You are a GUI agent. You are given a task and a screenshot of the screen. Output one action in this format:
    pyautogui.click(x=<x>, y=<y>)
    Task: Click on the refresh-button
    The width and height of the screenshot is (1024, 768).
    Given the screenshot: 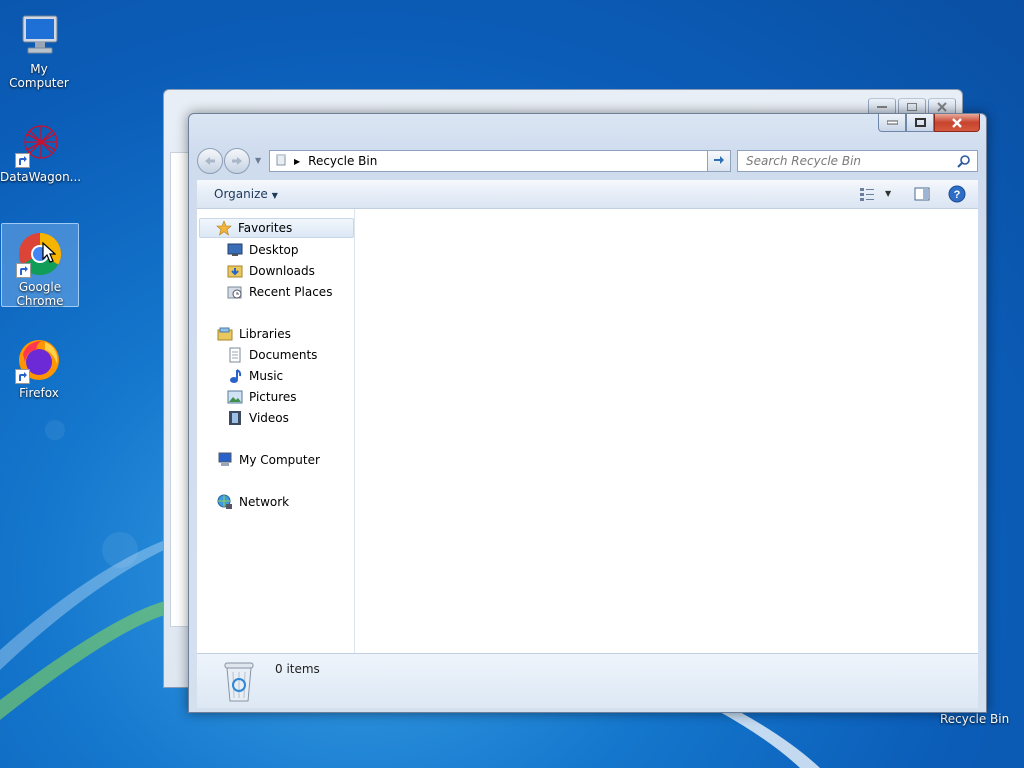 What is the action you would take?
    pyautogui.click(x=719, y=161)
    